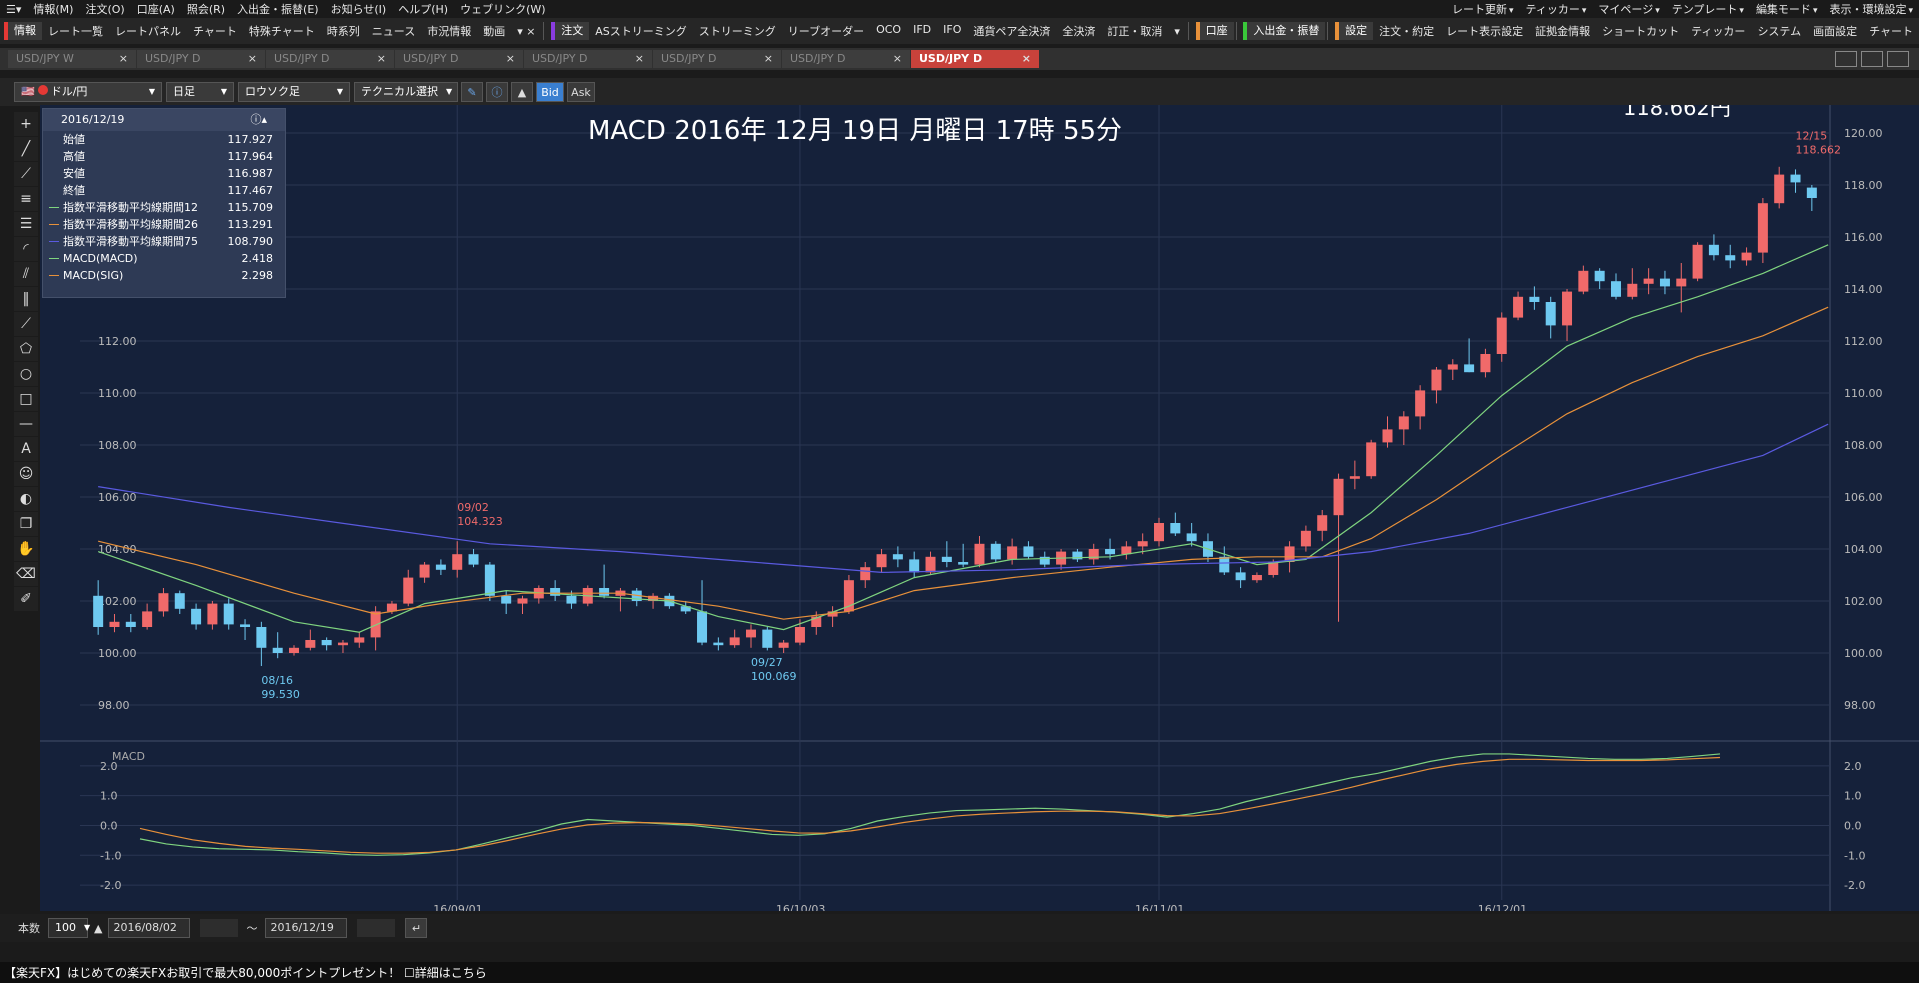 The image size is (1919, 983). I want to click on menu-item: 口座(A), so click(156, 9).